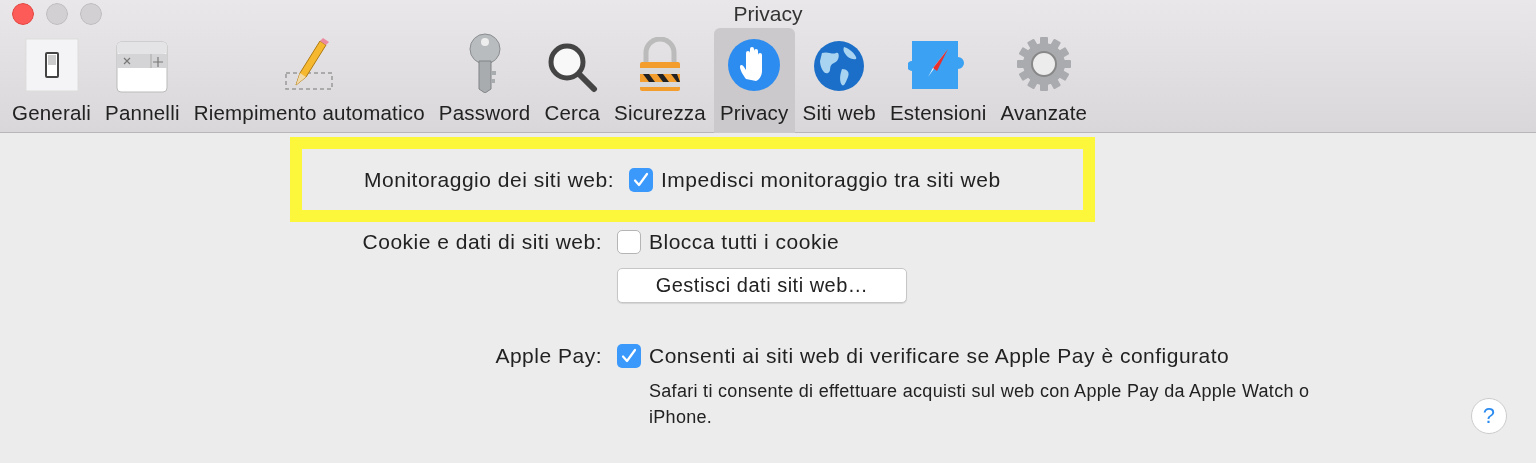 The width and height of the screenshot is (1536, 463). Describe the element at coordinates (23, 14) in the screenshot. I see `close-icon` at that location.